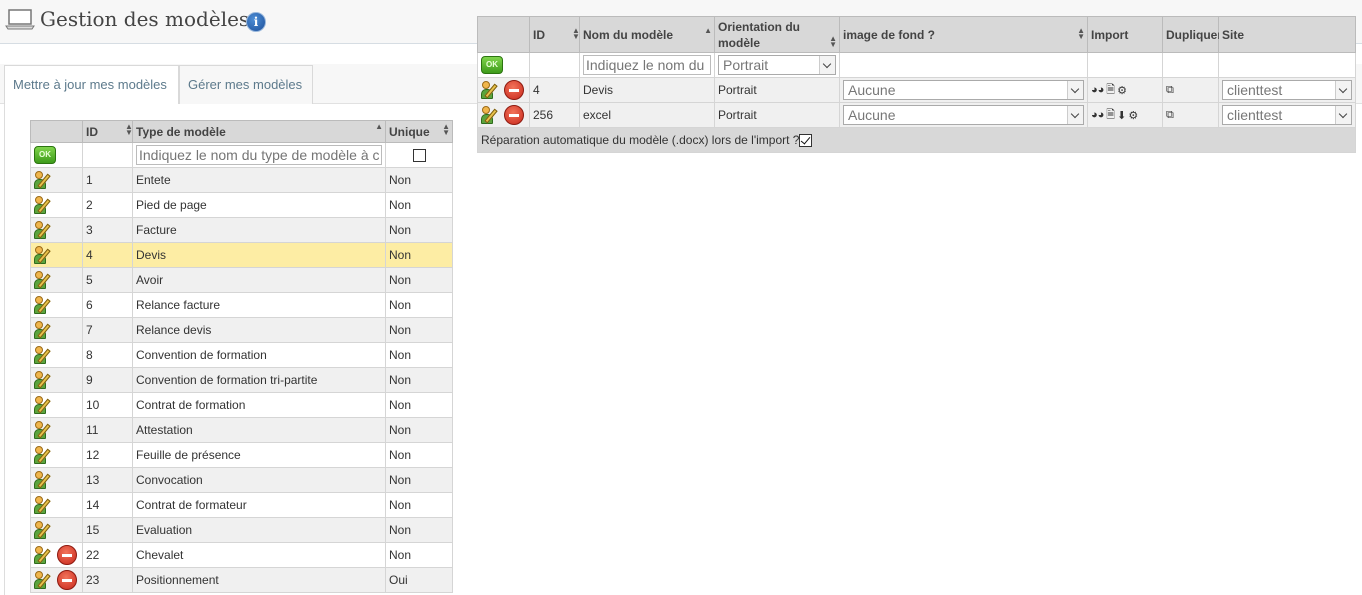 This screenshot has width=1362, height=595. Describe the element at coordinates (647, 34) in the screenshot. I see `name-header: Nom du modèle ▲` at that location.